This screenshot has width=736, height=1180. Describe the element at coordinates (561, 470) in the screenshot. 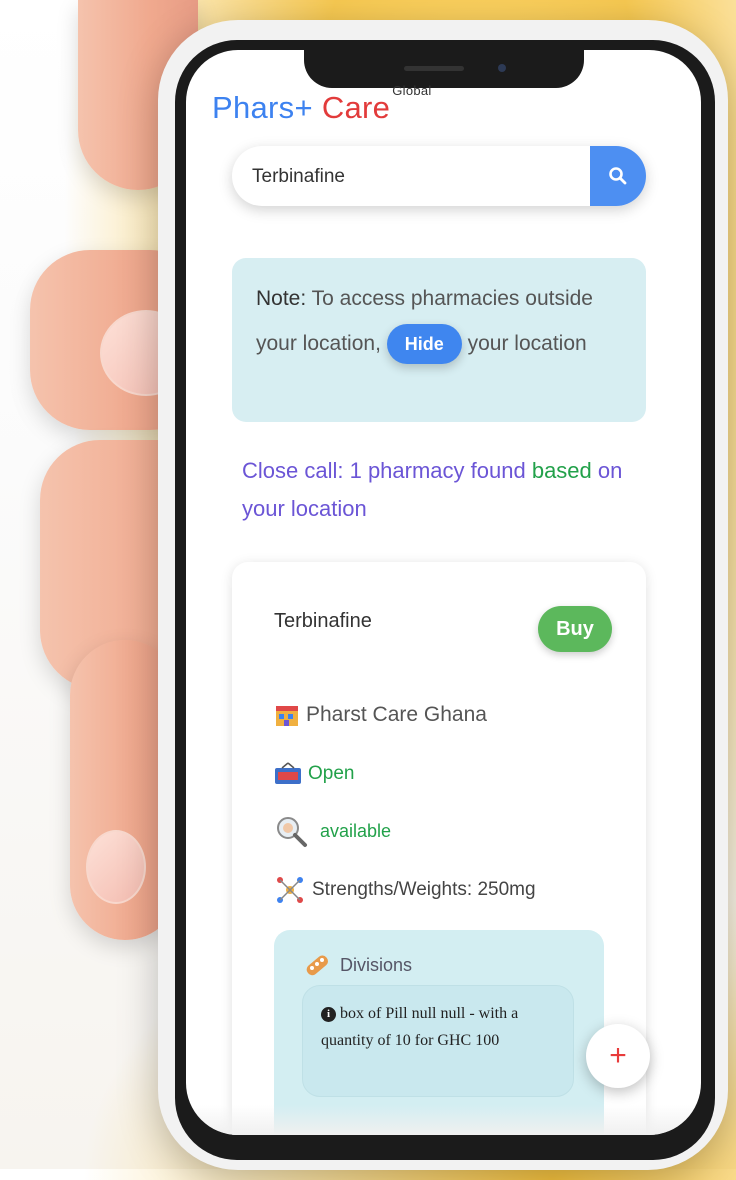

I see `results-based-text: based` at that location.